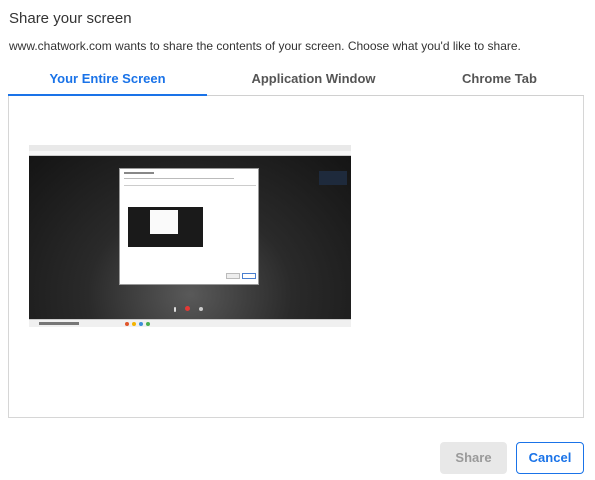 Image resolution: width=595 pixels, height=480 pixels. What do you see at coordinates (313, 80) in the screenshot?
I see `tab-application-window: Application Window` at bounding box center [313, 80].